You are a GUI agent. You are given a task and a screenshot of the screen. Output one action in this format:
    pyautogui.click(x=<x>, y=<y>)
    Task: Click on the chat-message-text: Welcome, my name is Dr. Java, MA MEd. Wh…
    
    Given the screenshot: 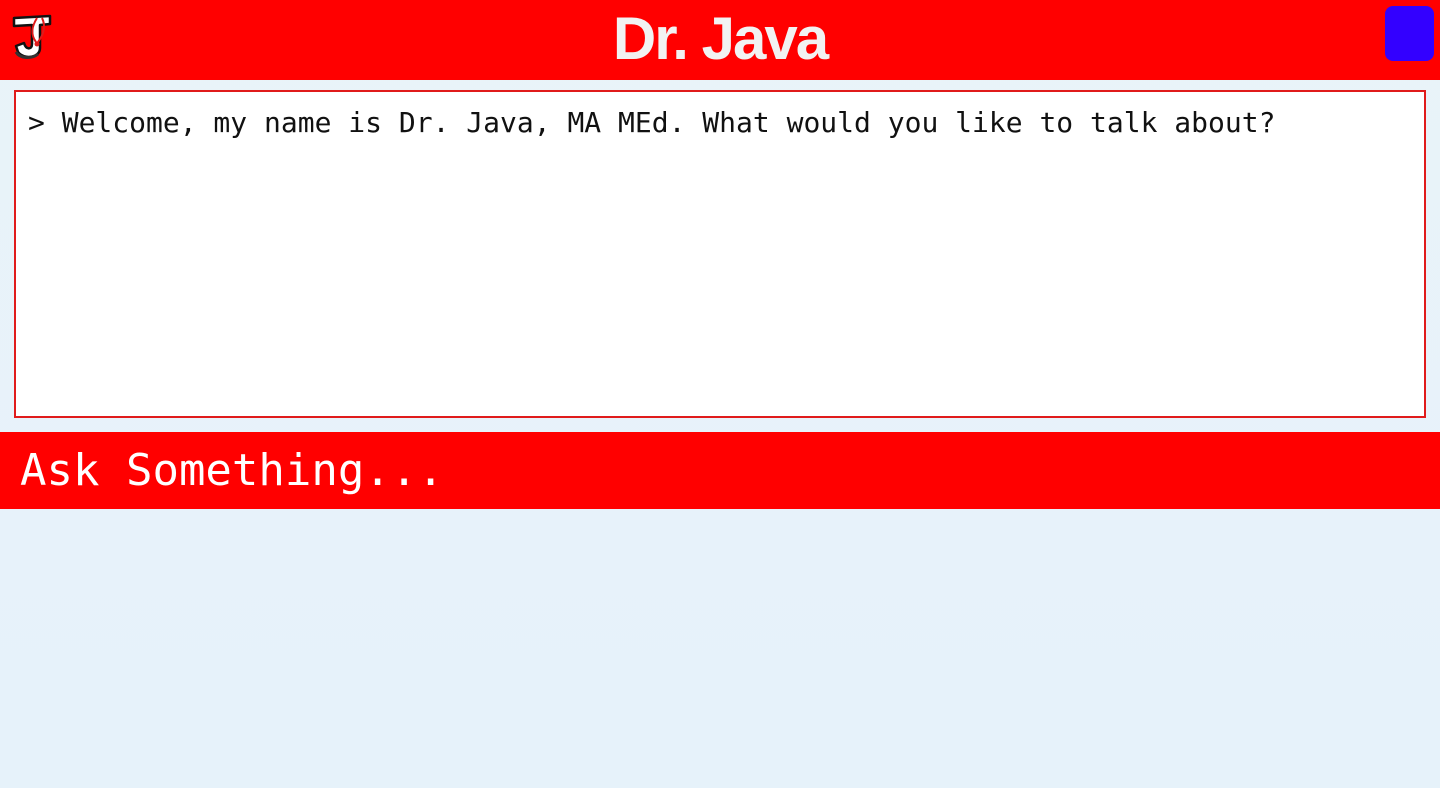 What is the action you would take?
    pyautogui.click(x=668, y=122)
    